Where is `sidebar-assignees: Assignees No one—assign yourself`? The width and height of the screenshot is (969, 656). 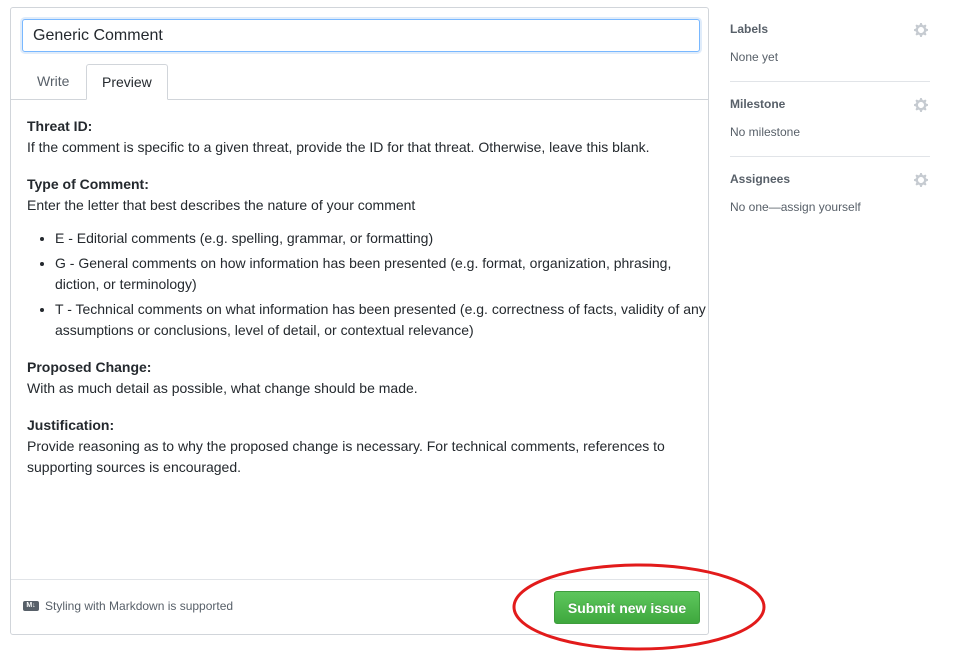 sidebar-assignees: Assignees No one—assign yourself is located at coordinates (830, 204).